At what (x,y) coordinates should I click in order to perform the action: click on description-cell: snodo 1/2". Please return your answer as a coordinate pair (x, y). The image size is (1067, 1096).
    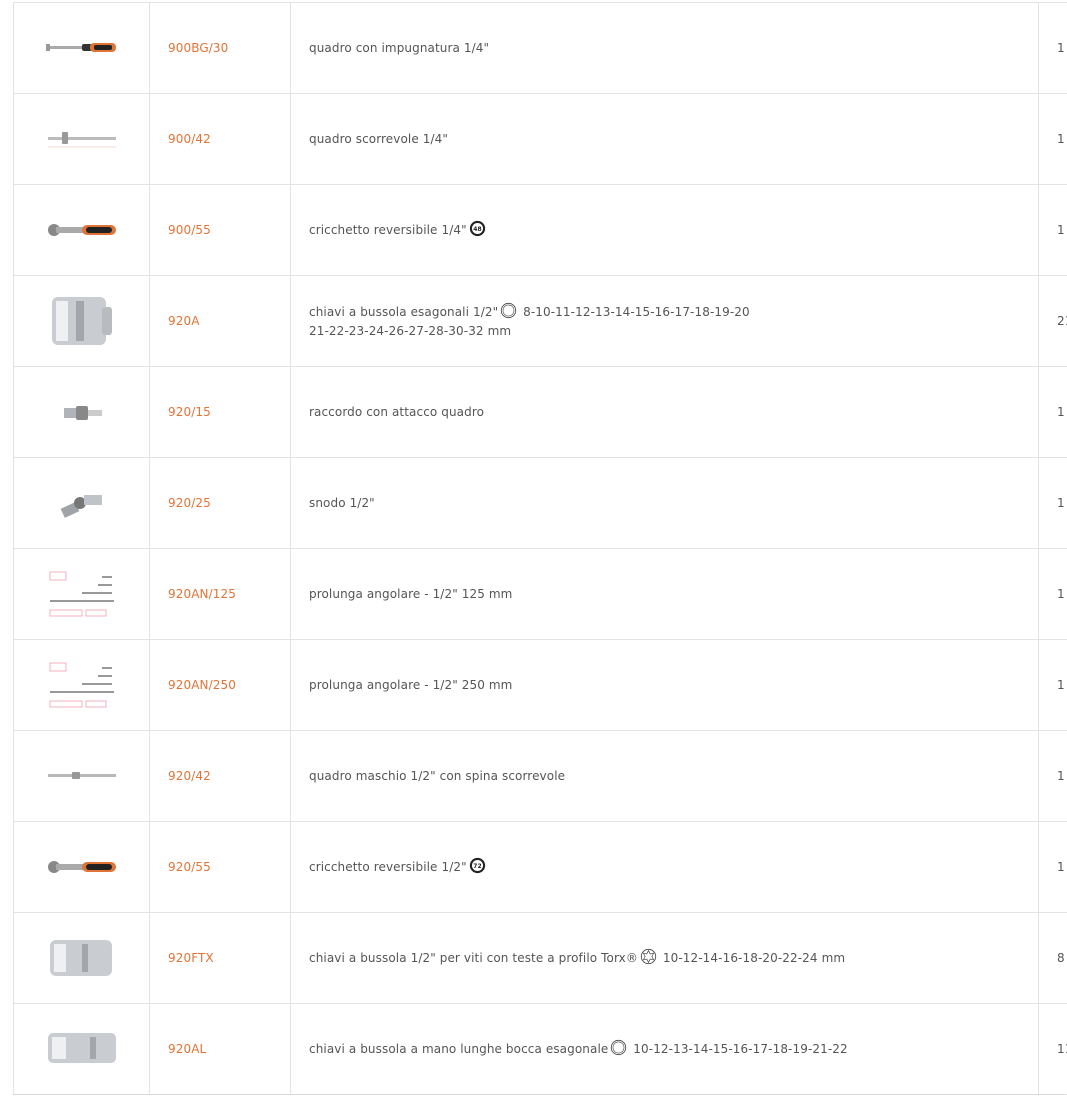
    Looking at the image, I should click on (664, 503).